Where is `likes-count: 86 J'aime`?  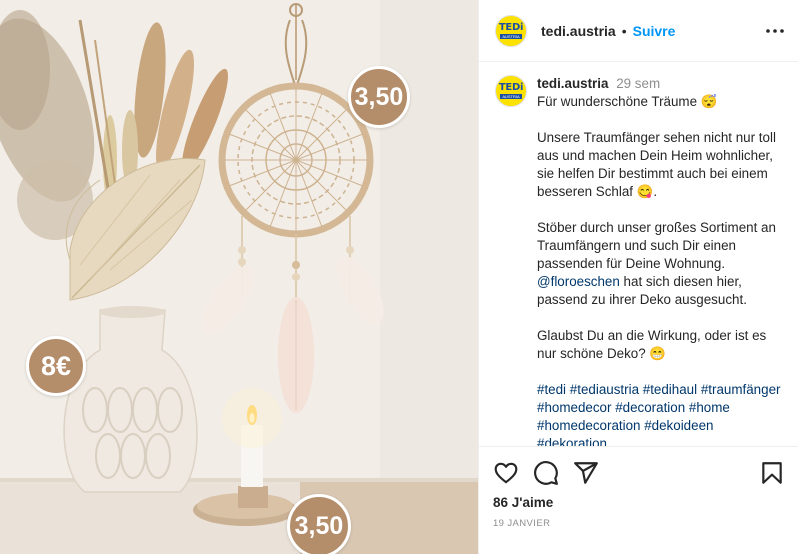
likes-count: 86 J'aime is located at coordinates (639, 502).